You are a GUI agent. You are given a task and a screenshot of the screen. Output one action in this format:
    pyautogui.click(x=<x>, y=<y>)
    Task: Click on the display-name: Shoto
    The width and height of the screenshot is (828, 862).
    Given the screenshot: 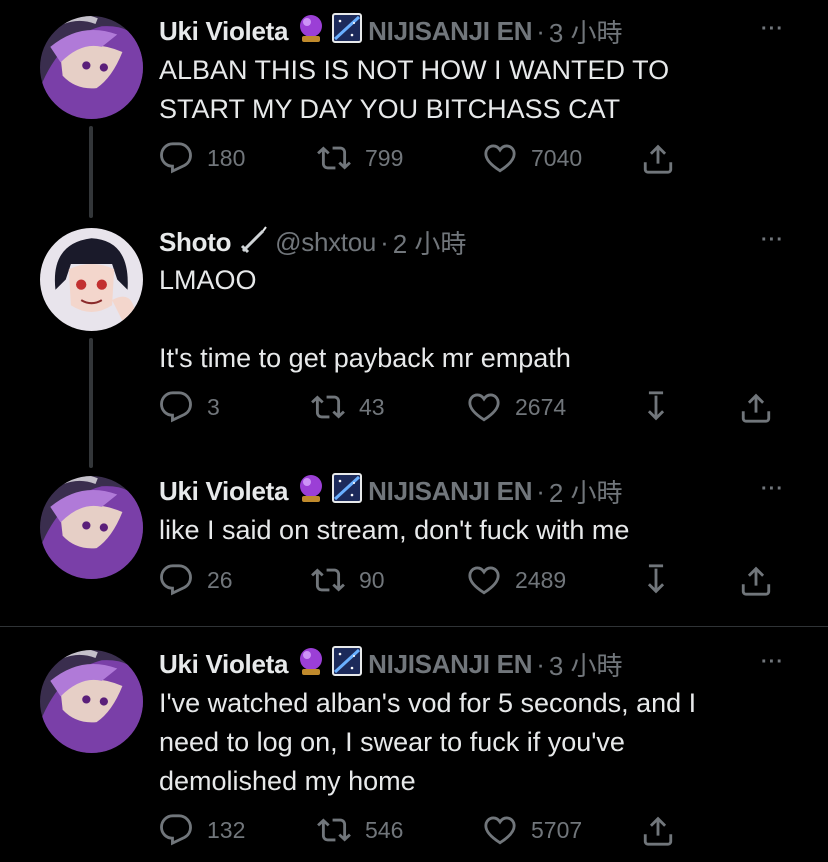 What is the action you would take?
    pyautogui.click(x=195, y=242)
    